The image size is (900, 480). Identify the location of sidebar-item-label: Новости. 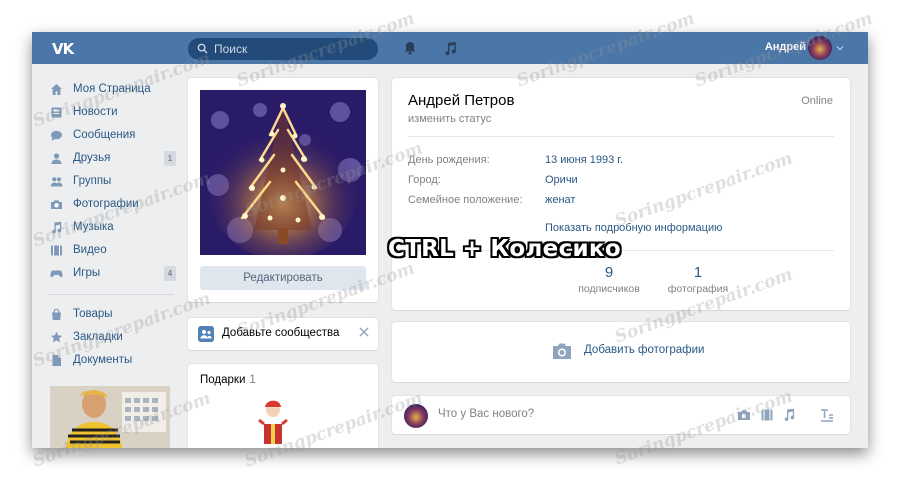
(95, 112).